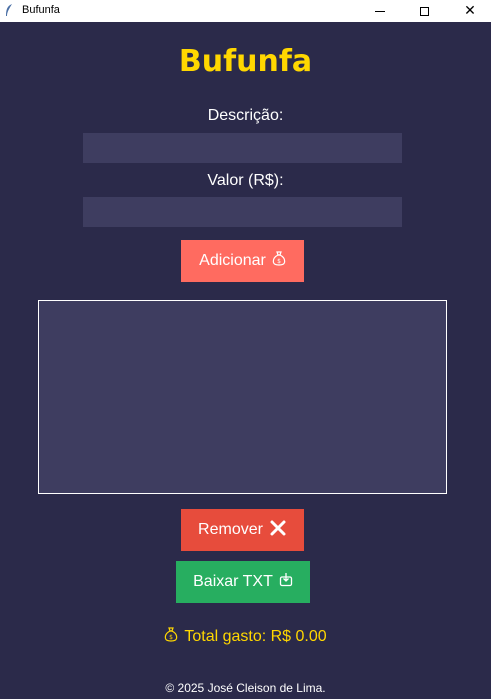  I want to click on close-icon: ✕, so click(470, 11).